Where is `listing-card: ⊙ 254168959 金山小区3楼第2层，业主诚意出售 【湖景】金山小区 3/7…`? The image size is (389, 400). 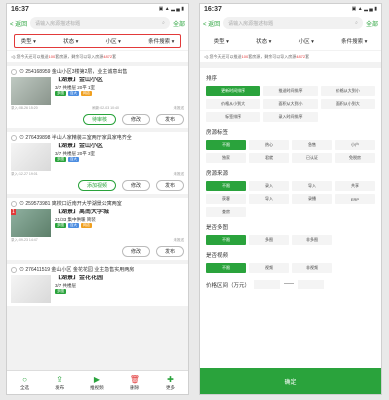 listing-card: ⊙ 254168959 金山小区3楼第2层，业主诚意出售 【湖景】金山小区 3/7… is located at coordinates (97, 97).